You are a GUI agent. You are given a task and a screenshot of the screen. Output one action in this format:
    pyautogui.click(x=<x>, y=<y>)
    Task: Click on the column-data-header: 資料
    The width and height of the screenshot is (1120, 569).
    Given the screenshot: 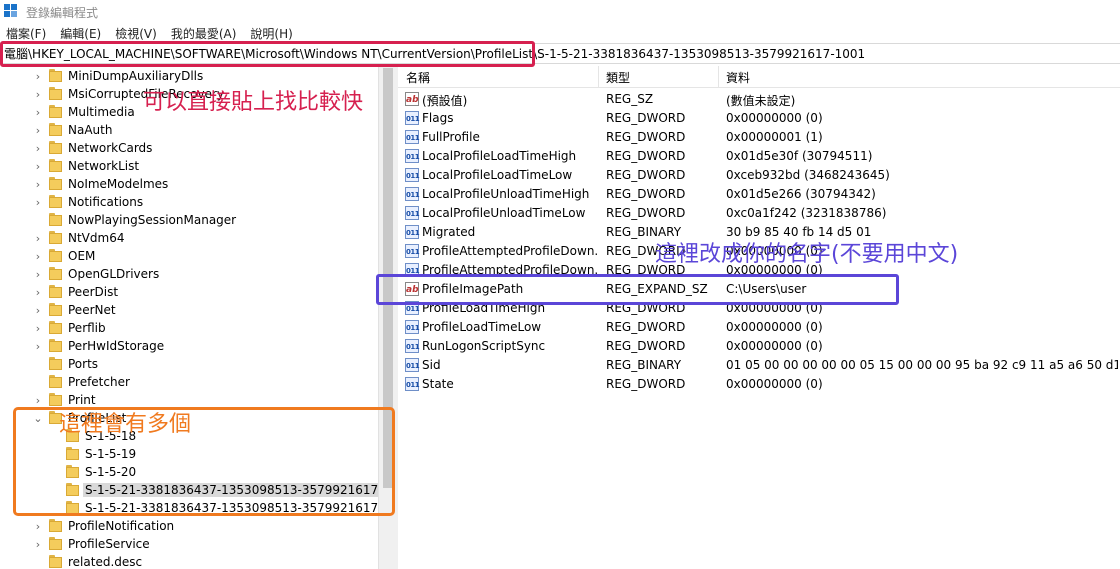 What is the action you would take?
    pyautogui.click(x=738, y=77)
    